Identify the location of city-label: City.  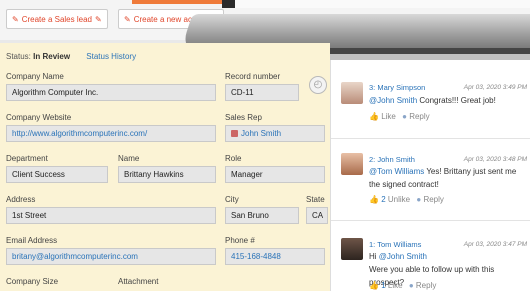
(232, 199).